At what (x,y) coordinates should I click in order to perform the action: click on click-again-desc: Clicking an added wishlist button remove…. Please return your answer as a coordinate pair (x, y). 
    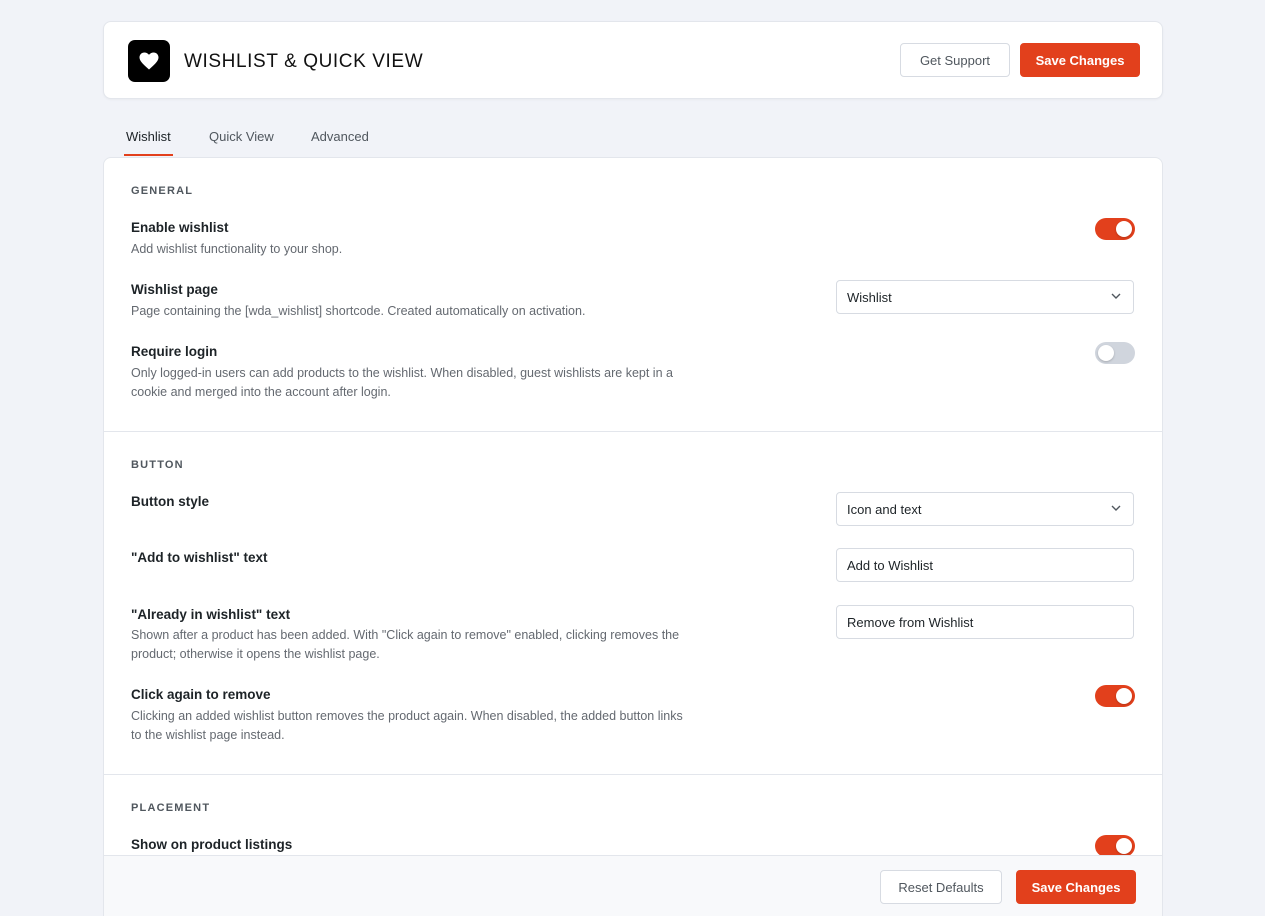
    Looking at the image, I should click on (407, 725).